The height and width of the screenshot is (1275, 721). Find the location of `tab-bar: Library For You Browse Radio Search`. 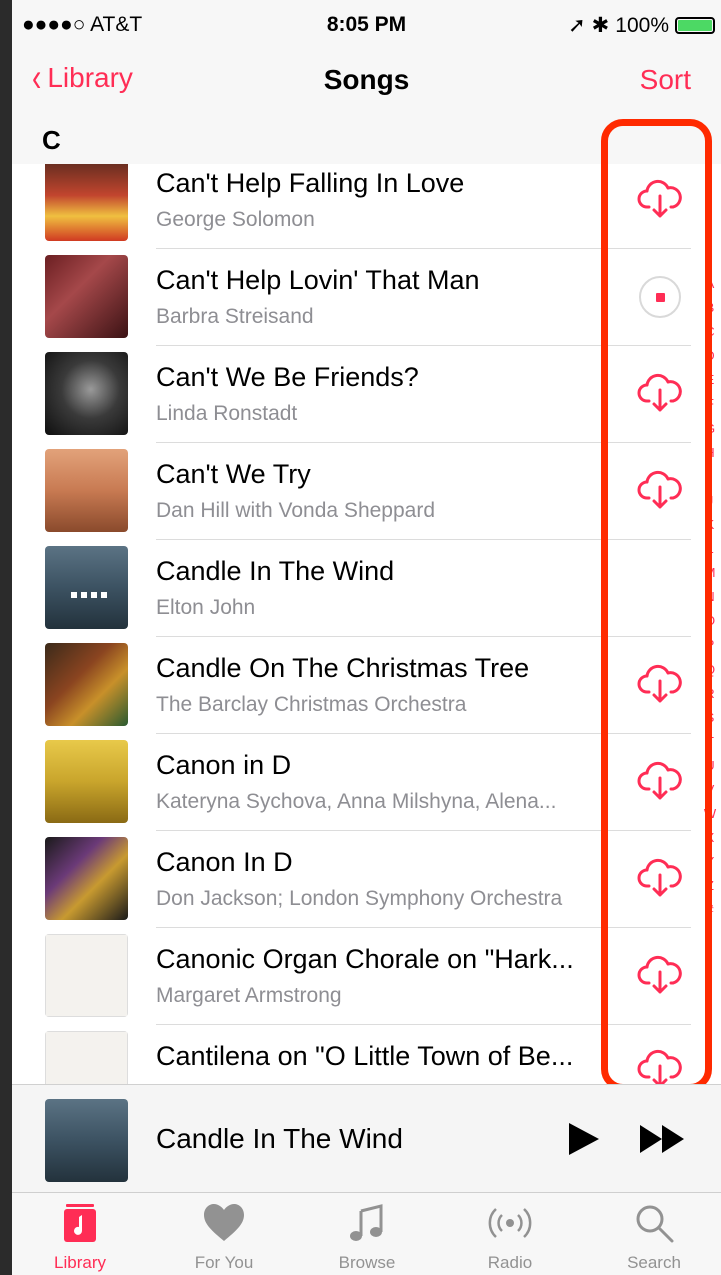

tab-bar: Library For You Browse Radio Search is located at coordinates (366, 1233).